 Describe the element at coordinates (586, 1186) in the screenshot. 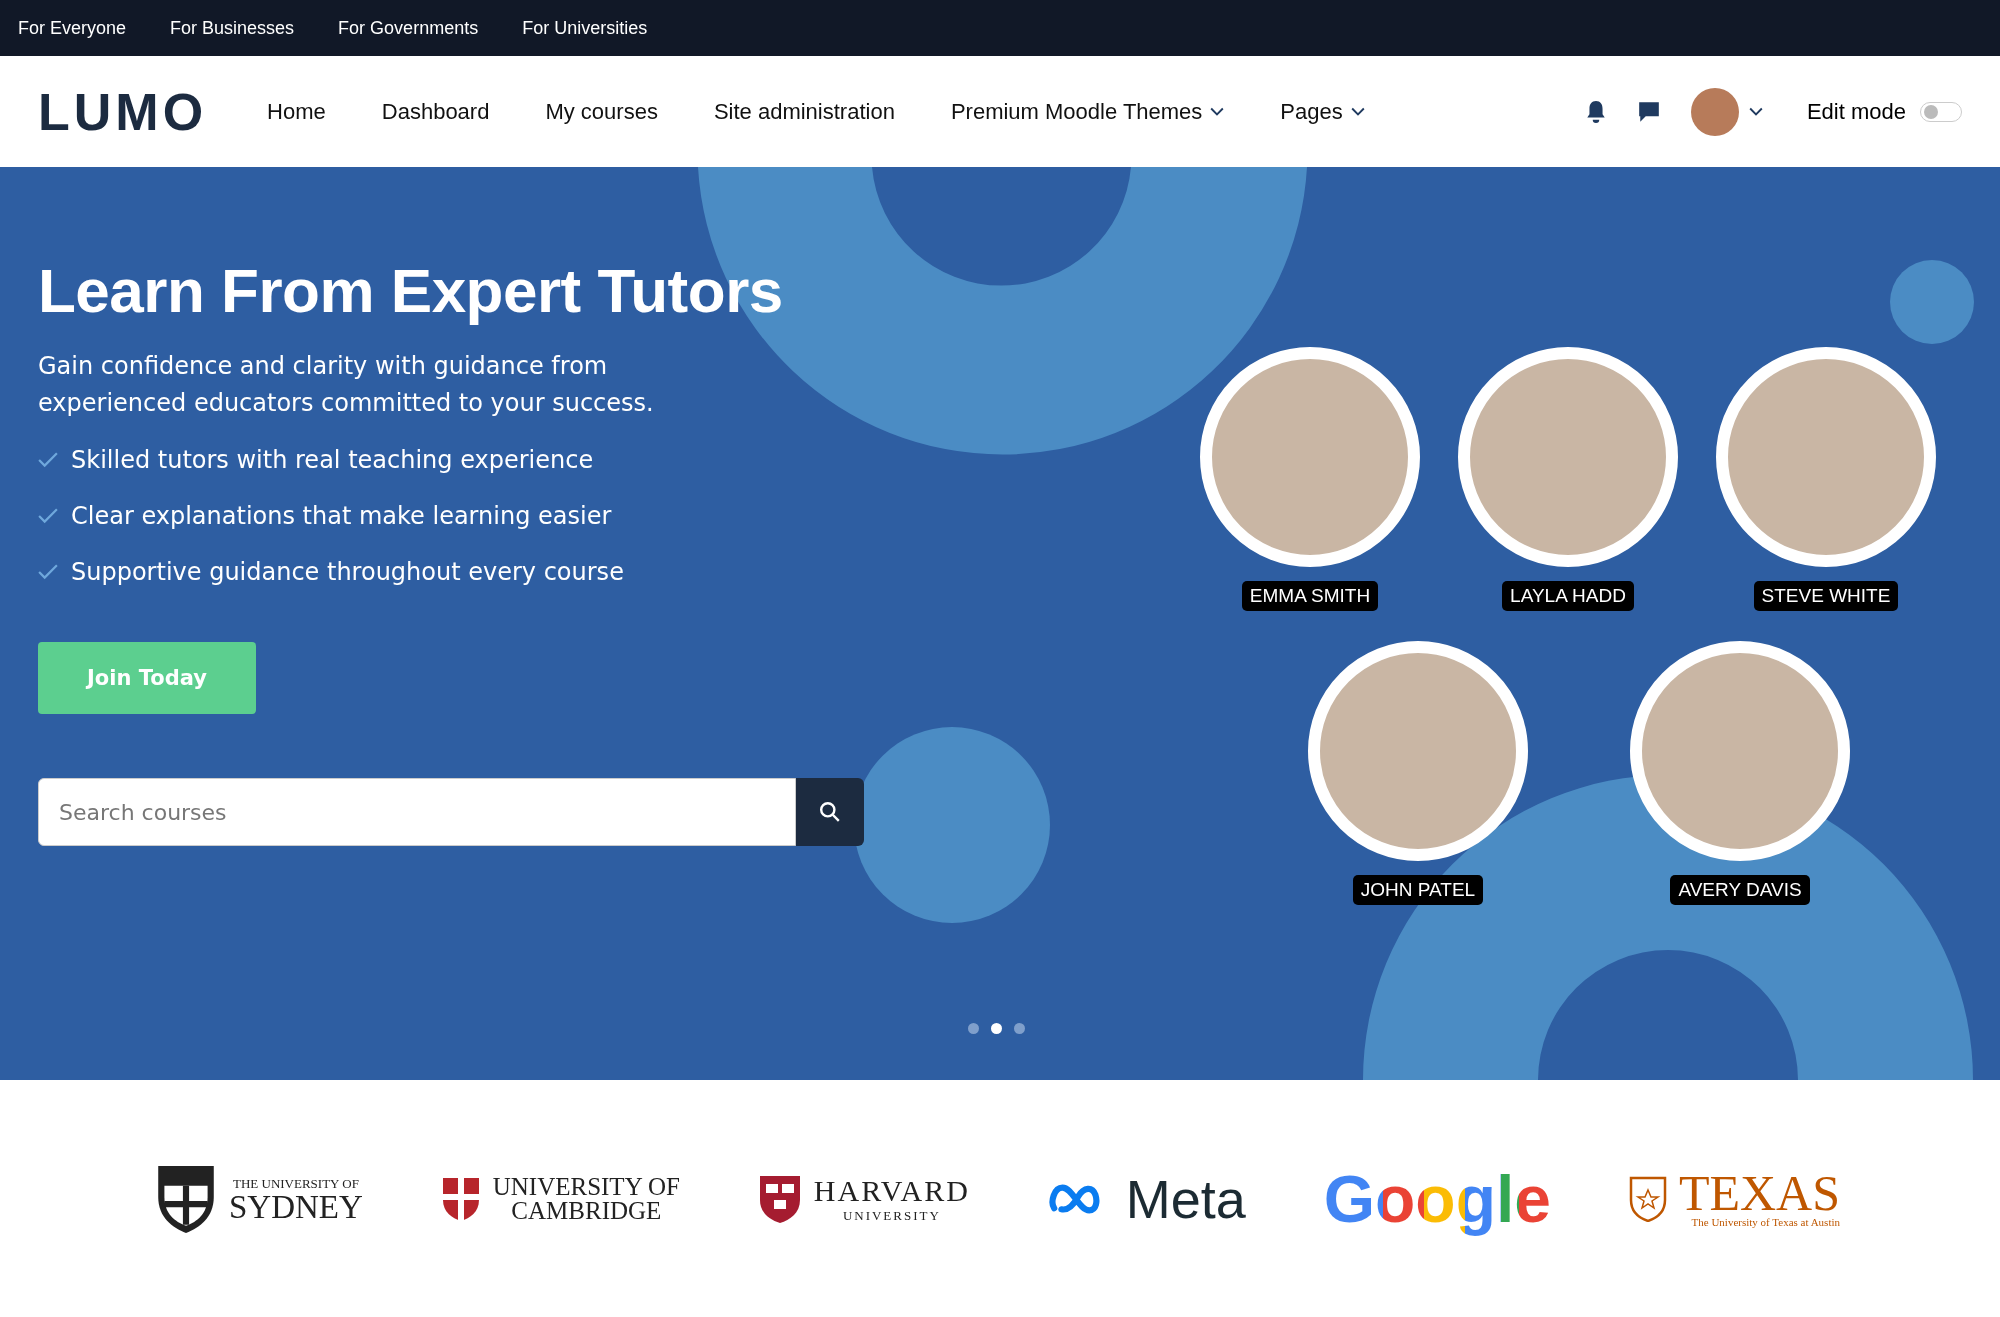

I see `logo-wordmark: UNIVERSITY OF` at that location.